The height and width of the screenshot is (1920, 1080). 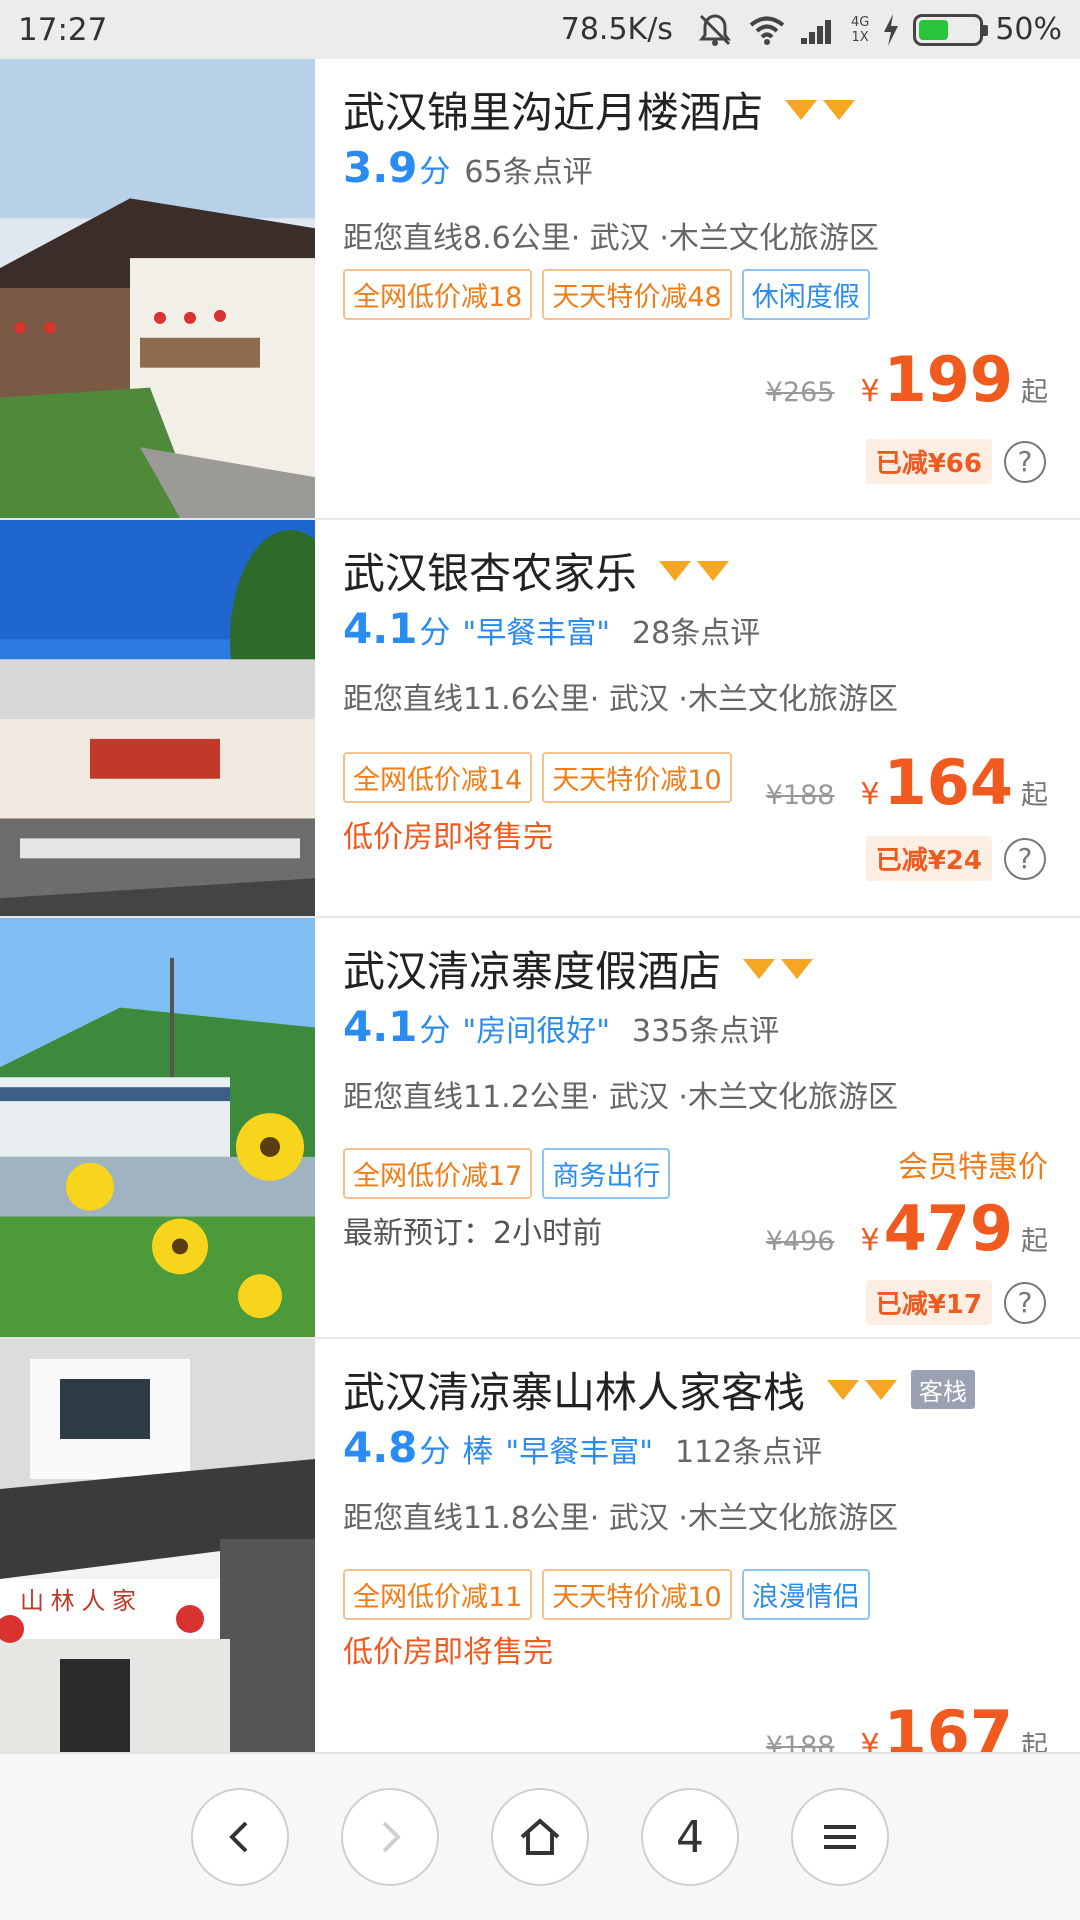 I want to click on wifi-icon, so click(x=767, y=30).